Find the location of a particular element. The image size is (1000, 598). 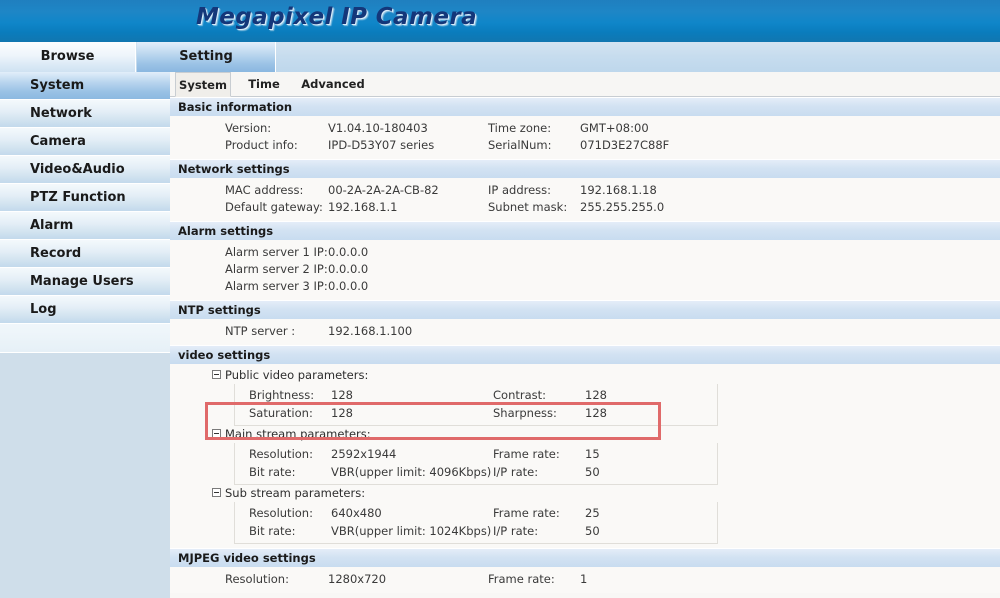

sidebar-filler is located at coordinates (85, 338).